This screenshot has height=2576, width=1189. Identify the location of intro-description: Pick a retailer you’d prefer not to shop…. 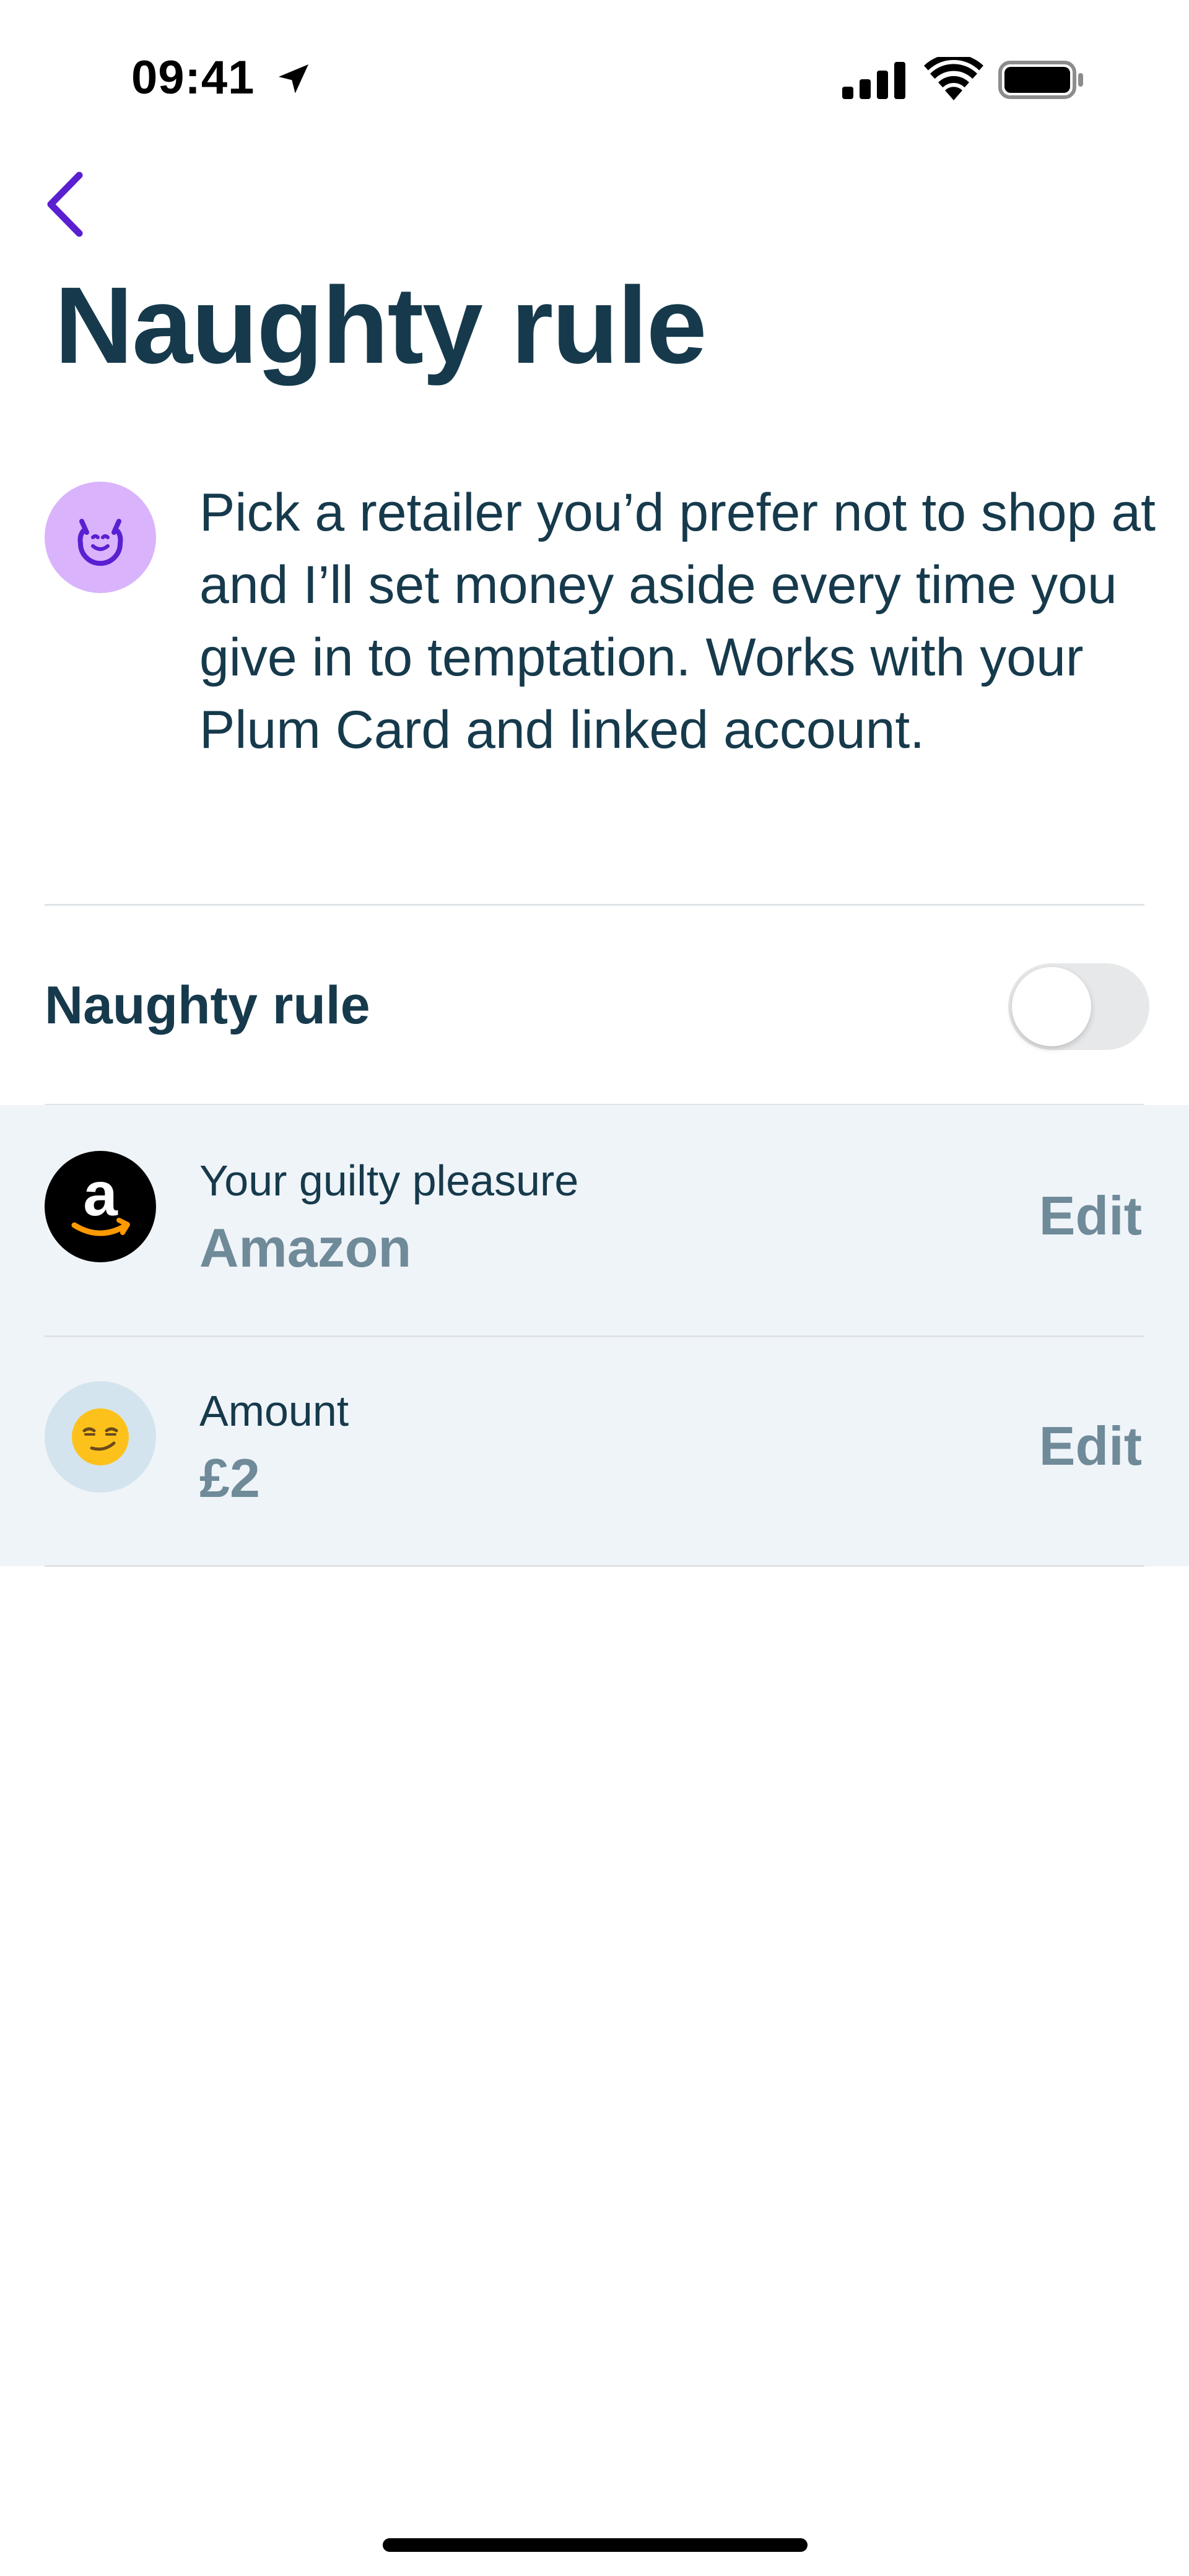
(677, 621).